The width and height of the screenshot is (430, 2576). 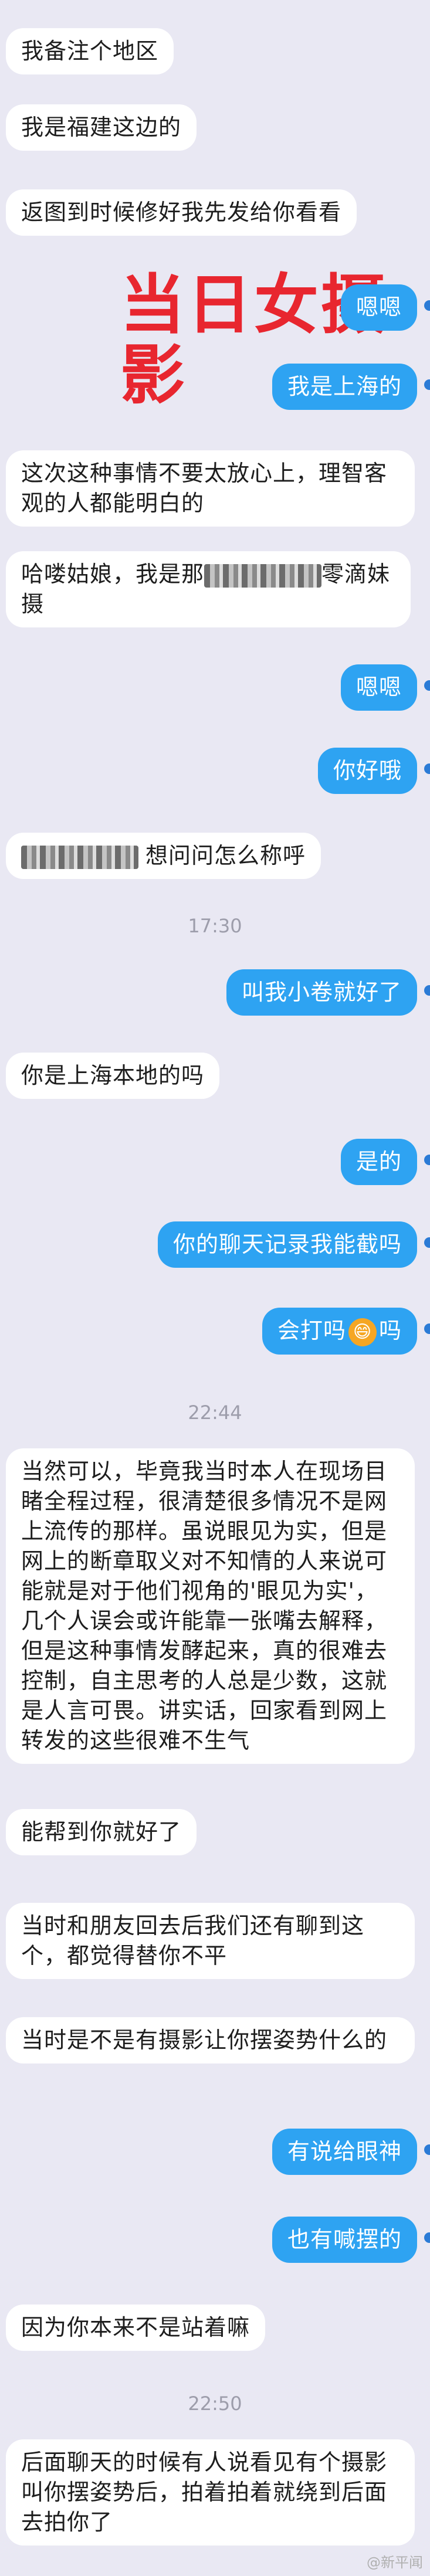 I want to click on message-text: 你好哦, so click(x=368, y=770).